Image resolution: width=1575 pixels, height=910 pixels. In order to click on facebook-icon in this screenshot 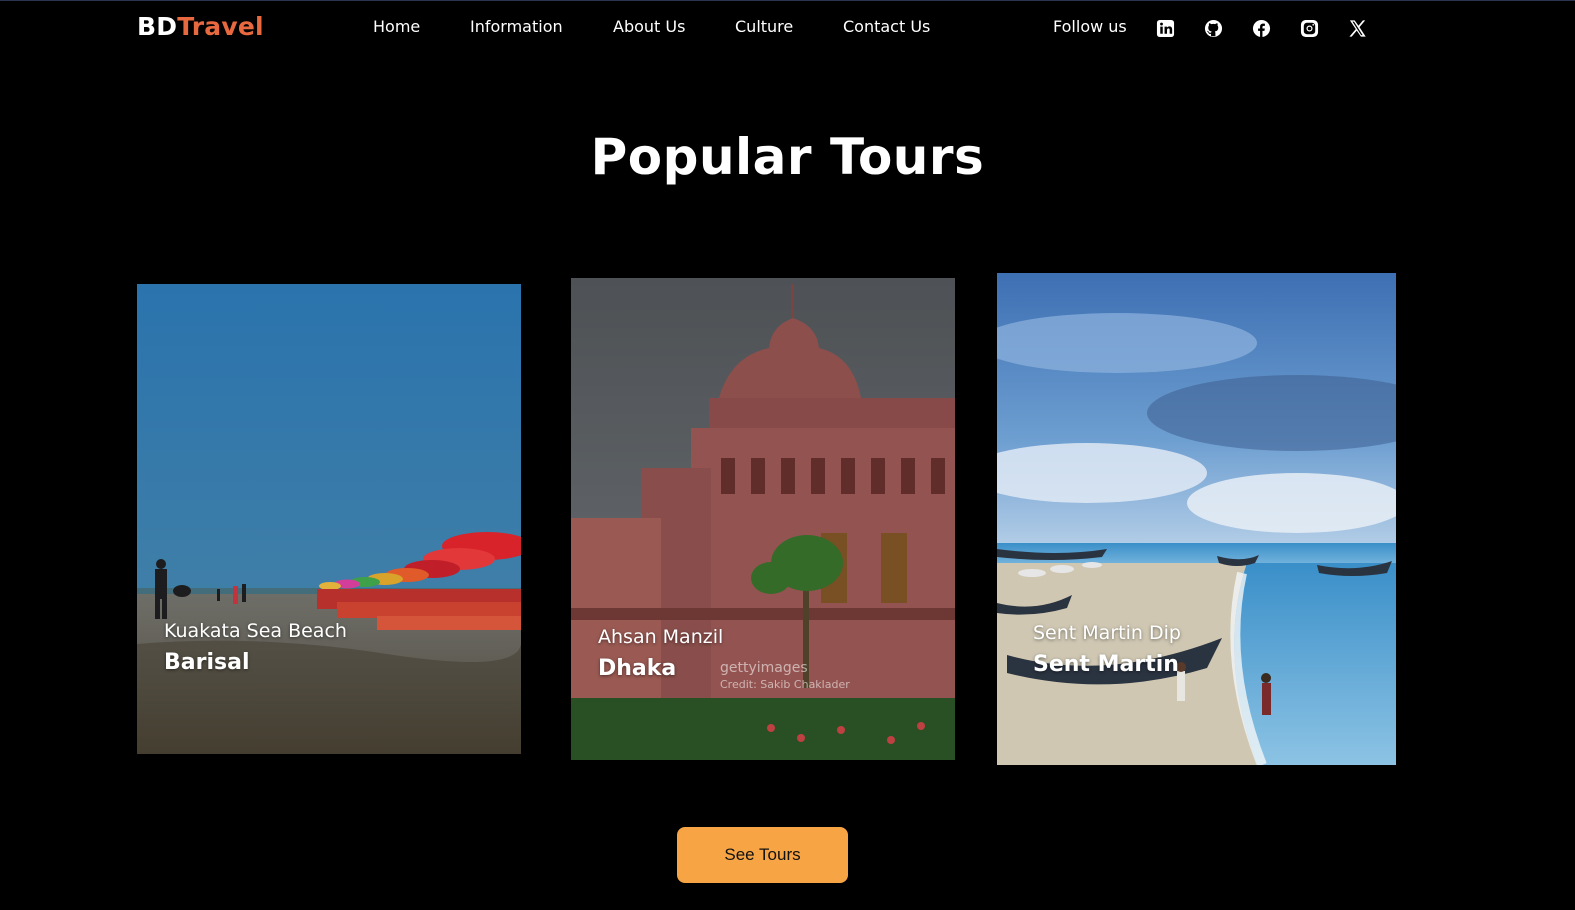, I will do `click(1261, 28)`.